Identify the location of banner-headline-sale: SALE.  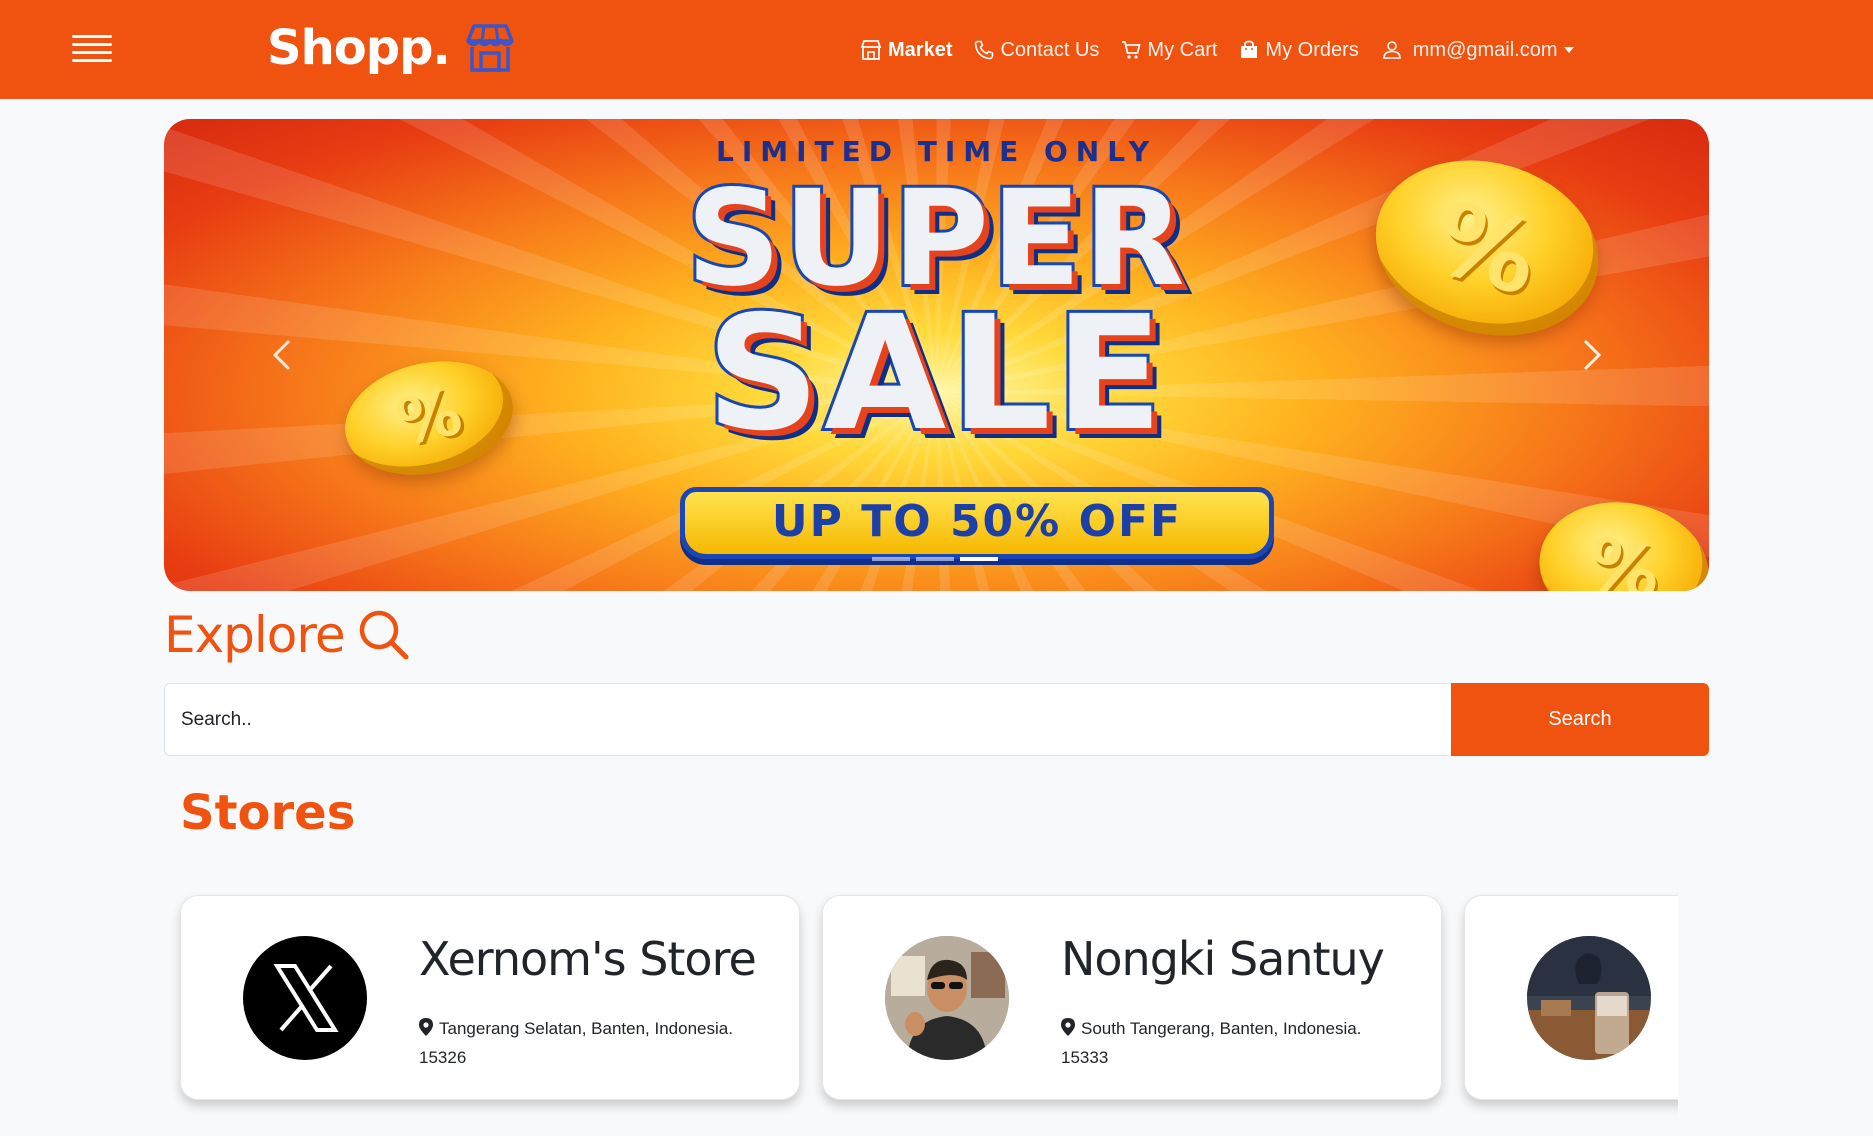
(935, 374).